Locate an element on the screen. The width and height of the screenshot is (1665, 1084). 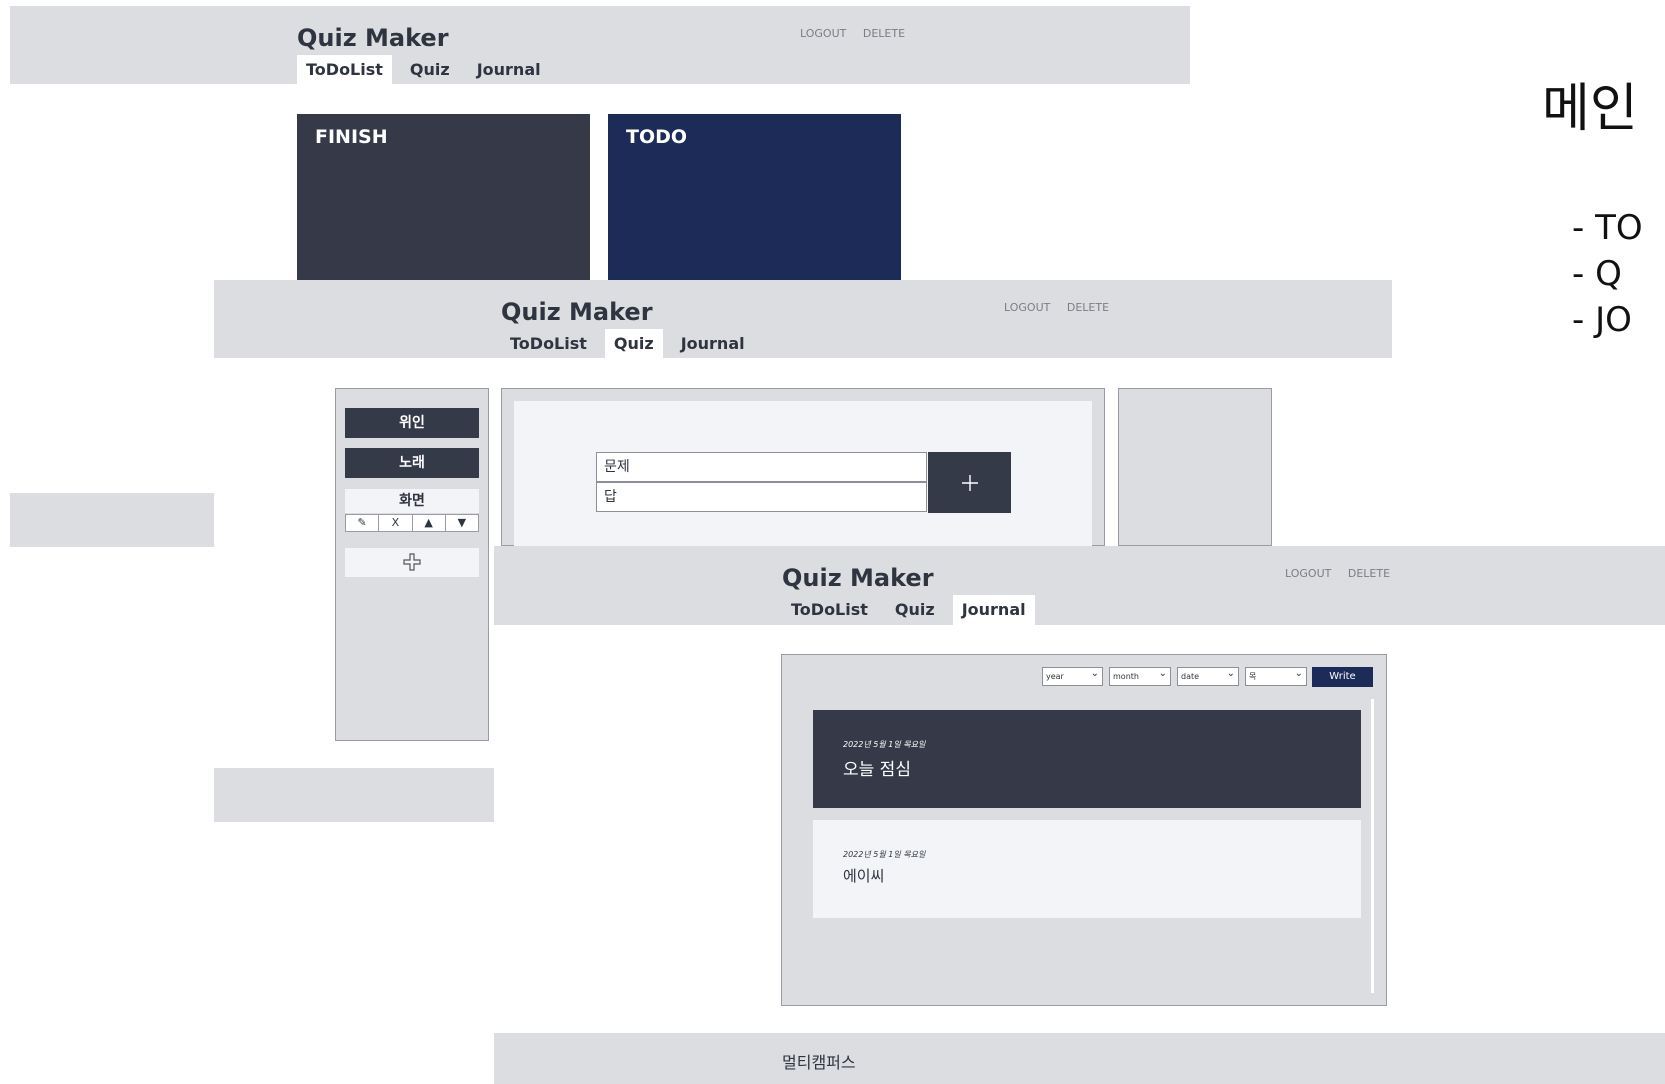
footer-text: 멀티캠퍼스 is located at coordinates (819, 1062).